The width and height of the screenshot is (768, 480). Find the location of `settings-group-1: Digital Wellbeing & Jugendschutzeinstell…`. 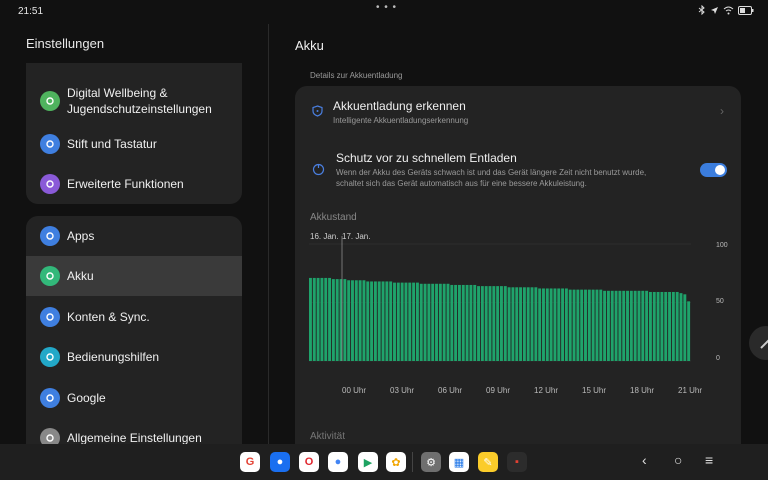

settings-group-1: Digital Wellbeing & Jugendschutzeinstell… is located at coordinates (134, 133).